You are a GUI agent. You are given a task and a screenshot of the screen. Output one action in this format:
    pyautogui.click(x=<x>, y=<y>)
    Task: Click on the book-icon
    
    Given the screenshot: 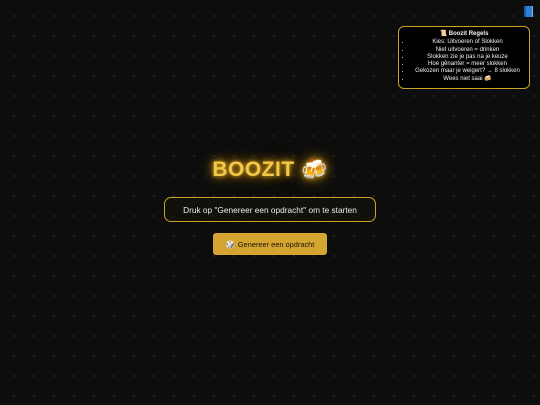 What is the action you would take?
    pyautogui.click(x=528, y=11)
    